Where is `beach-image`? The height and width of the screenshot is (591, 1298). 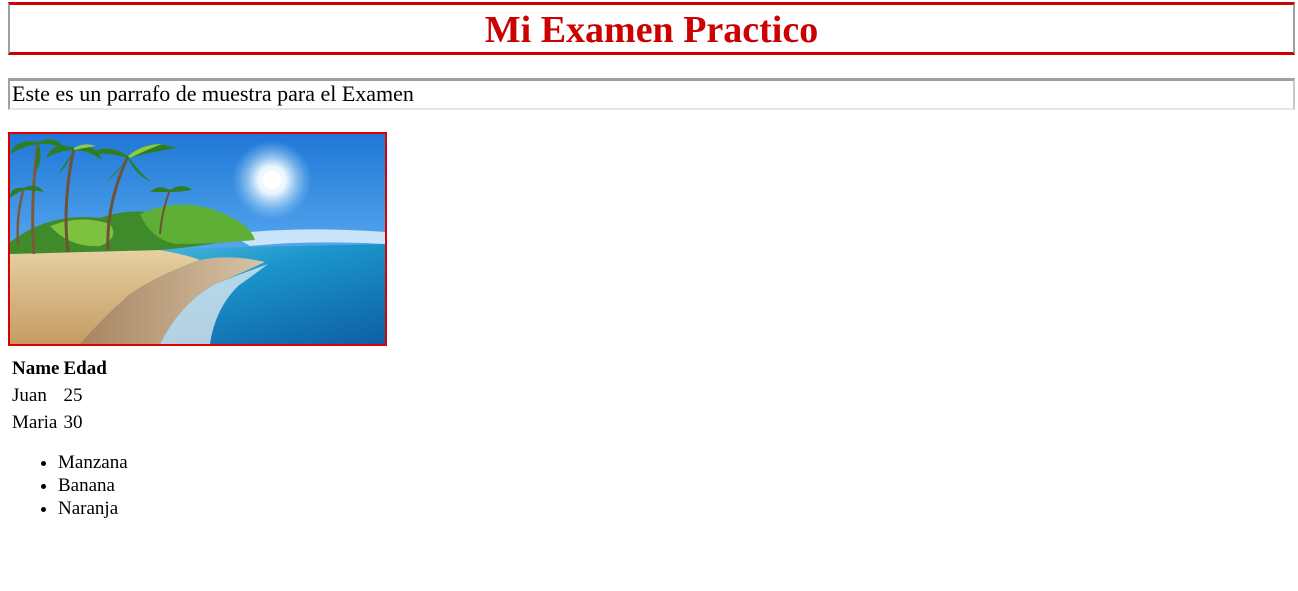
beach-image is located at coordinates (197, 239).